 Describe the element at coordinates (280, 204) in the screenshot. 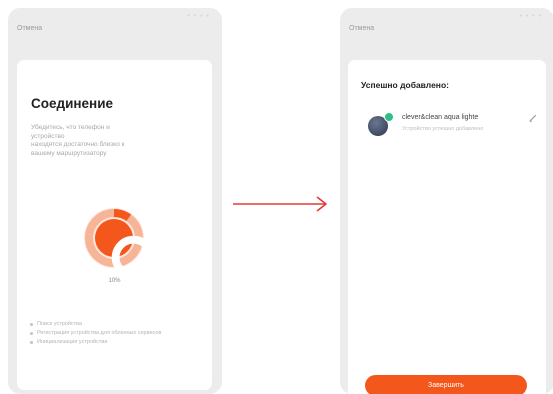

I see `arrow-right-icon` at that location.